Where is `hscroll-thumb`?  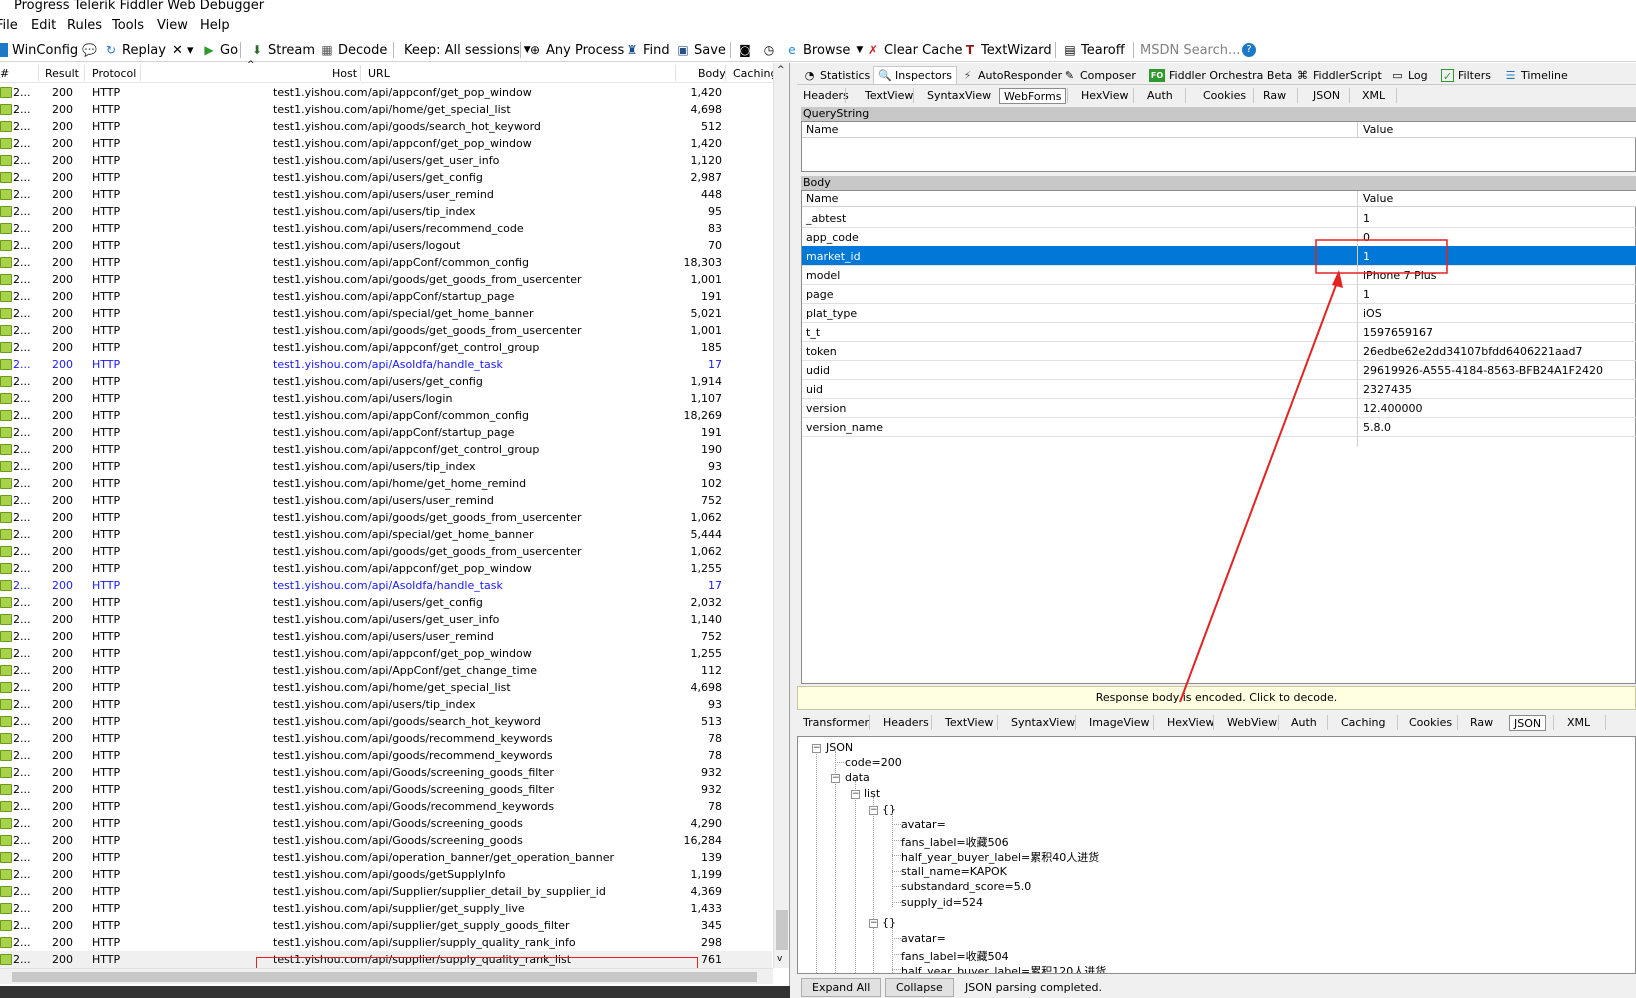
hscroll-thumb is located at coordinates (384, 977).